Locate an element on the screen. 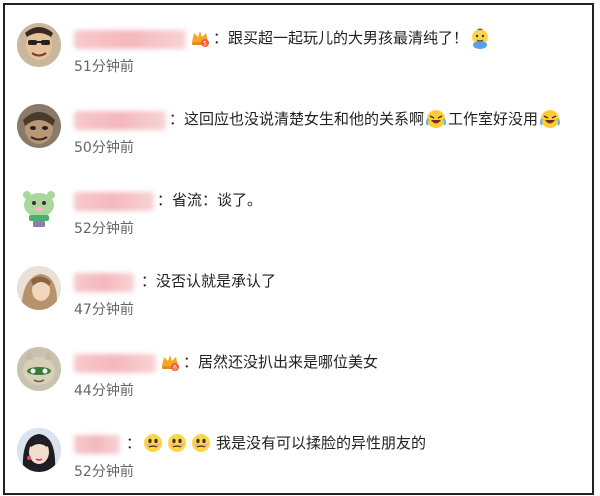 The image size is (600, 496). baby-emoji-icon is located at coordinates (480, 38).